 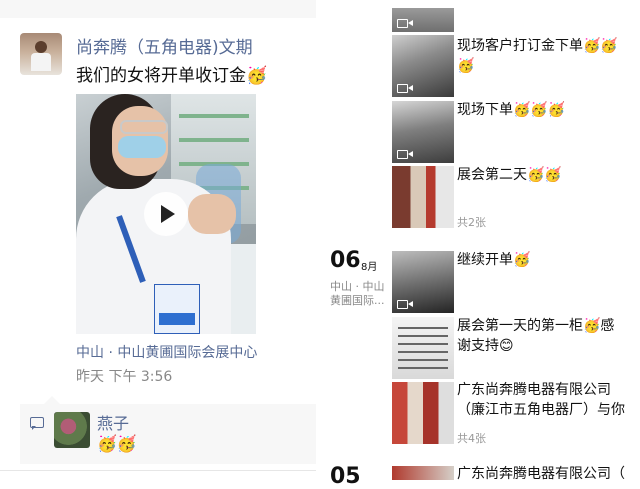 I want to click on divider, so click(x=158, y=470).